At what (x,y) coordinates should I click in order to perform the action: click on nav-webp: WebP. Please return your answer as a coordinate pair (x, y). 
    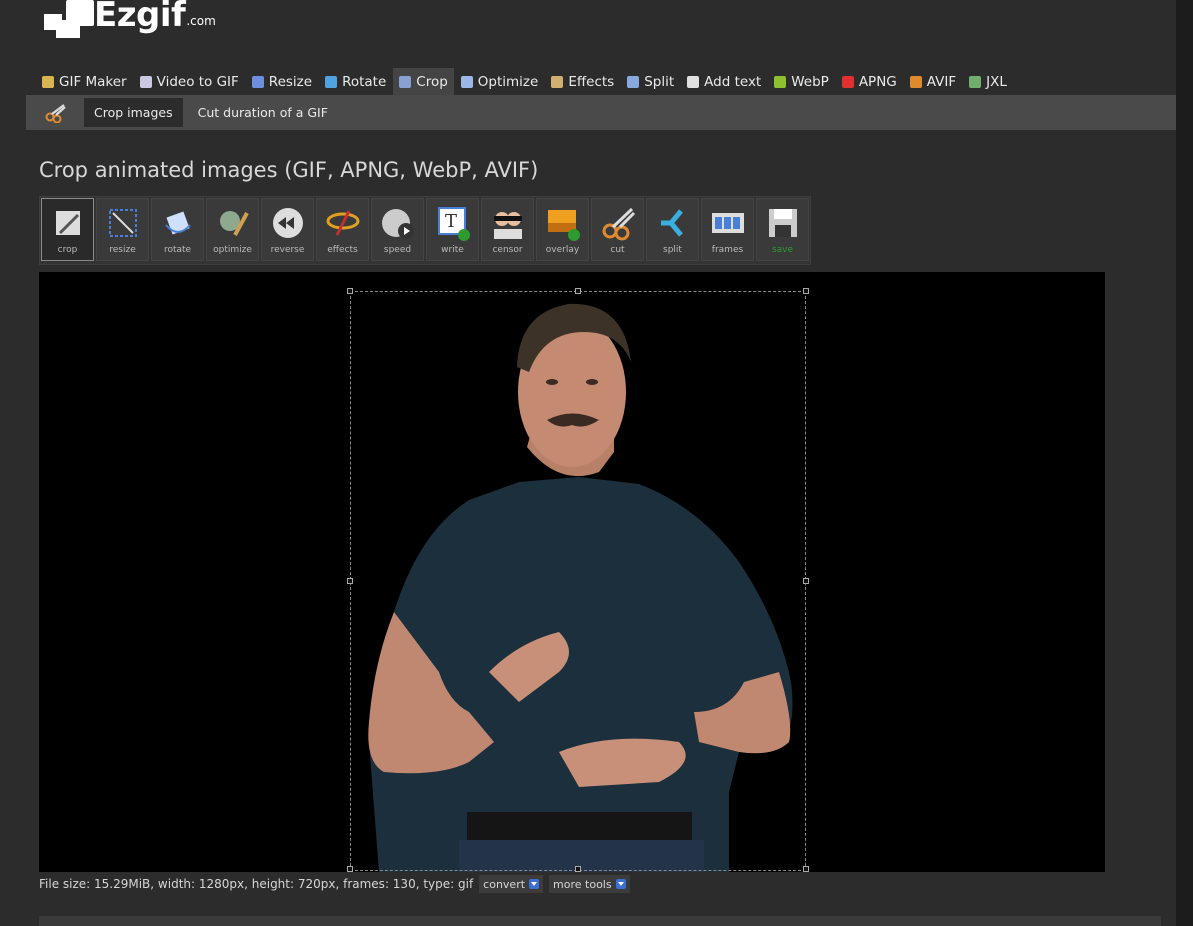
    Looking at the image, I should click on (801, 81).